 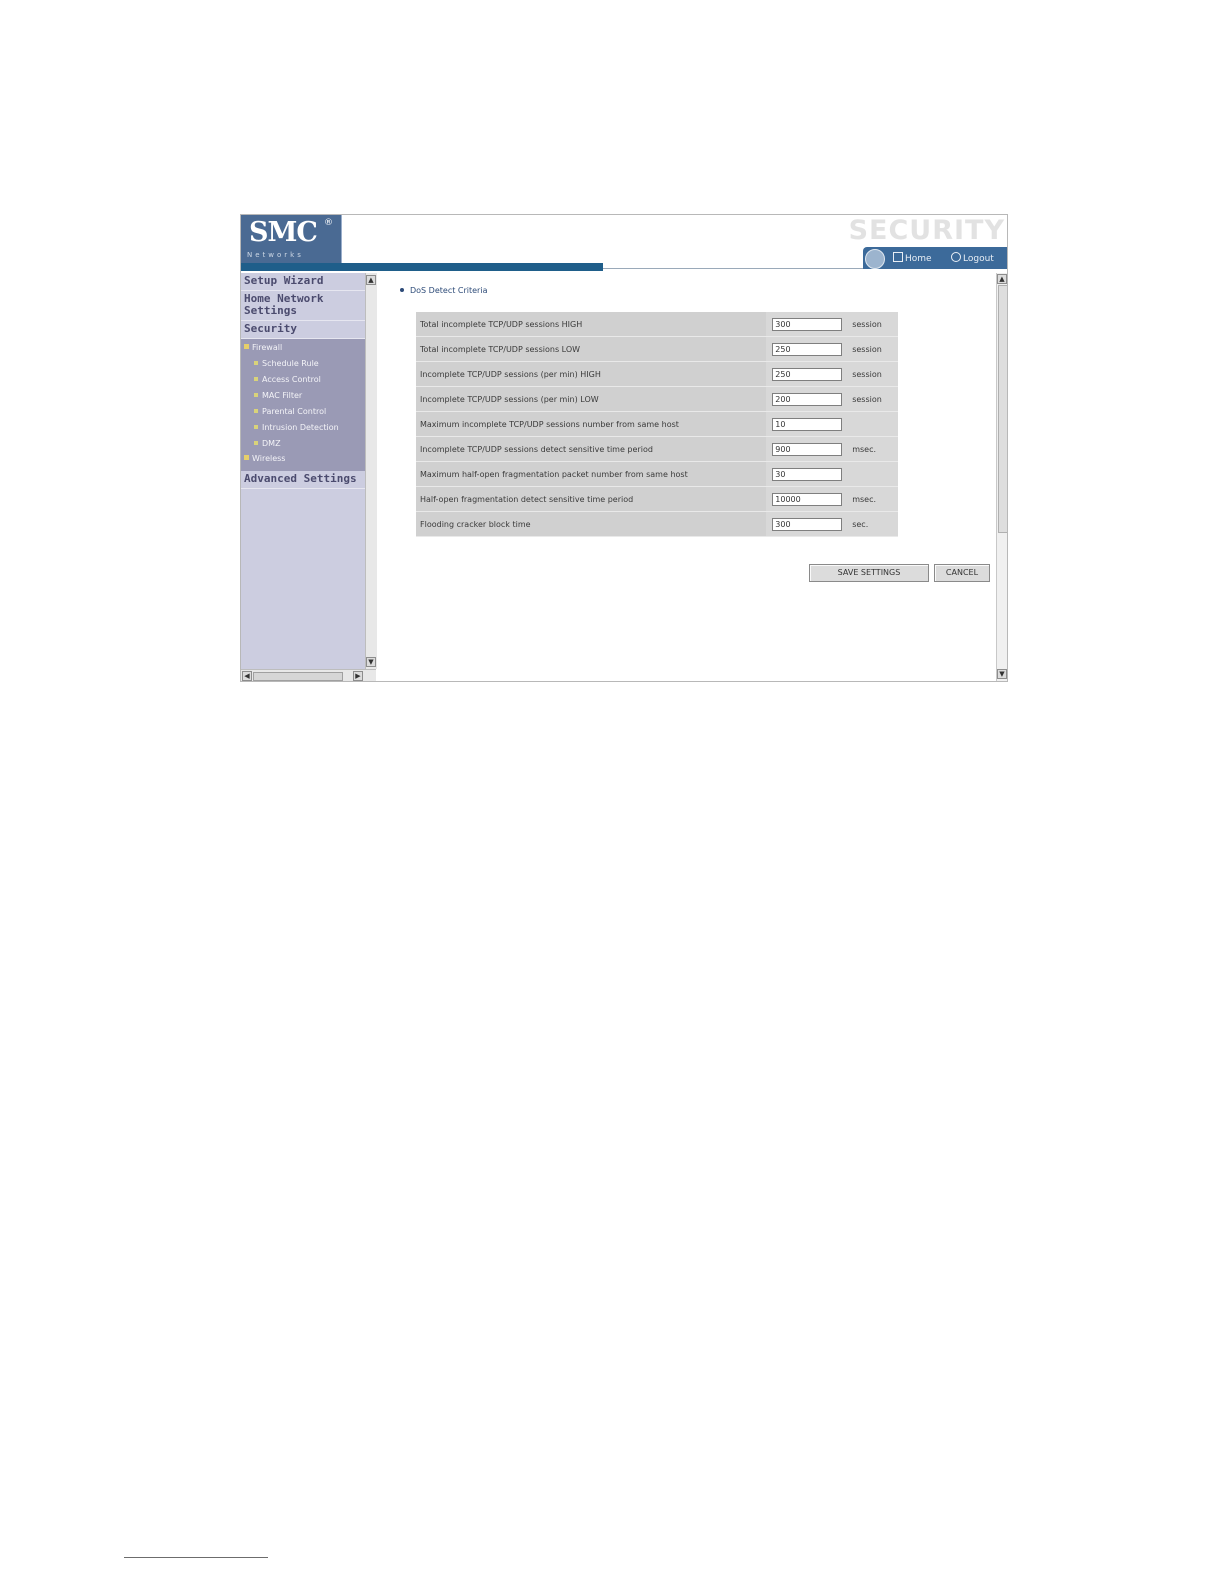 I want to click on logout-link-label: Logout, so click(x=978, y=259).